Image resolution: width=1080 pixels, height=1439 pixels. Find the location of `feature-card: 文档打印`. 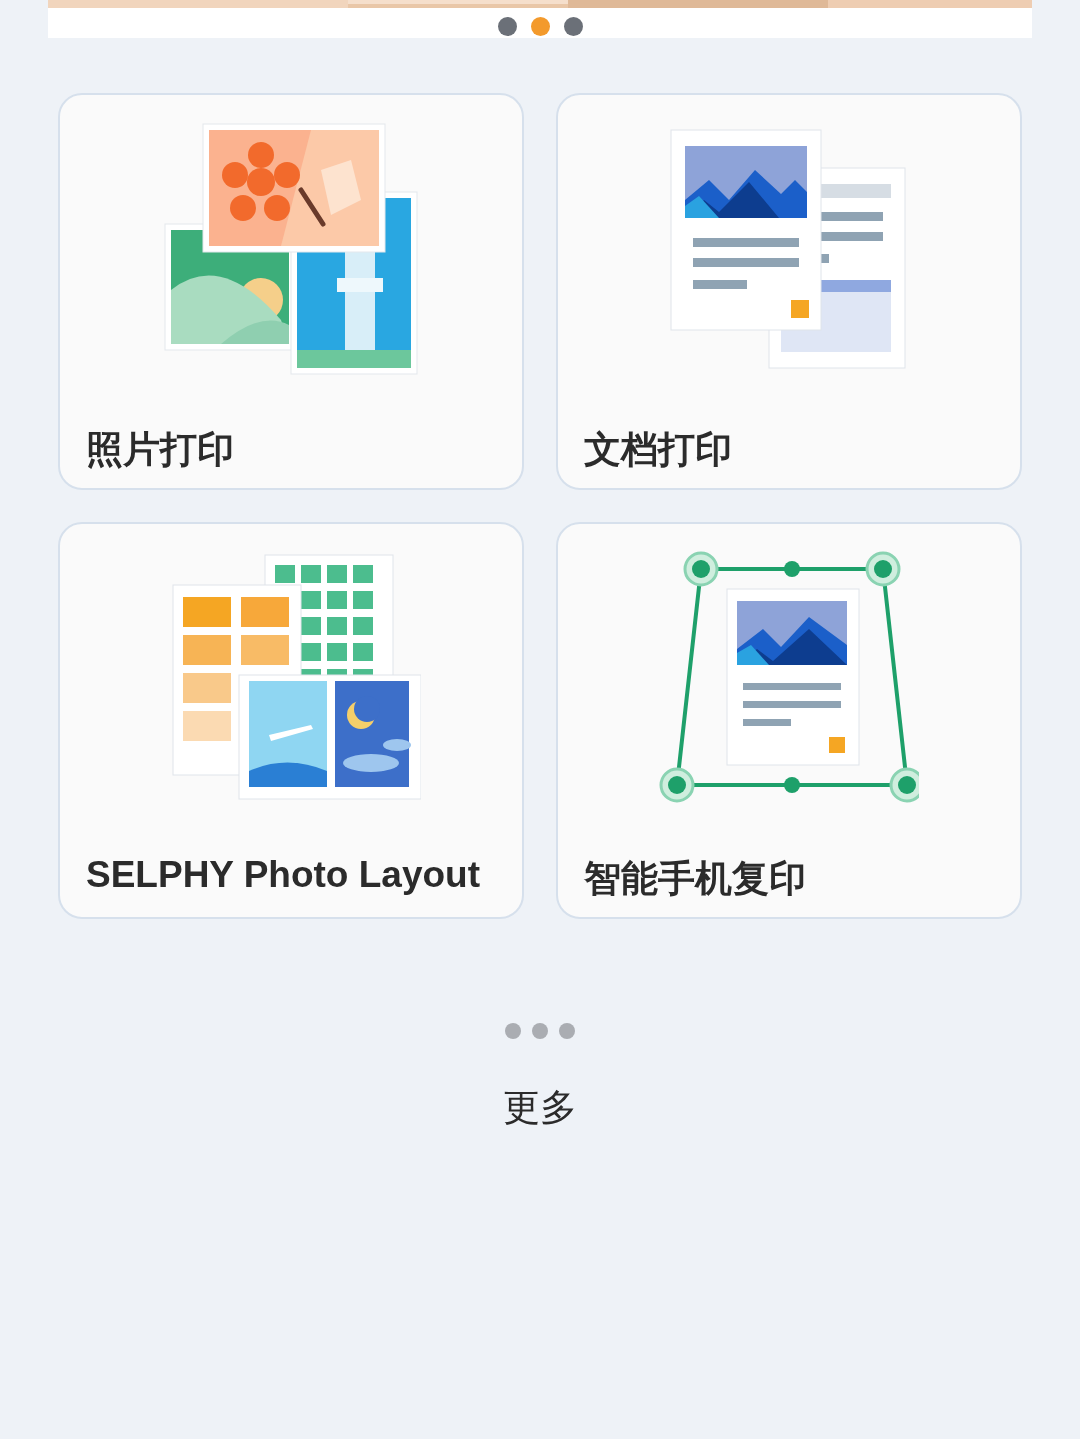

feature-card: 文档打印 is located at coordinates (789, 291).